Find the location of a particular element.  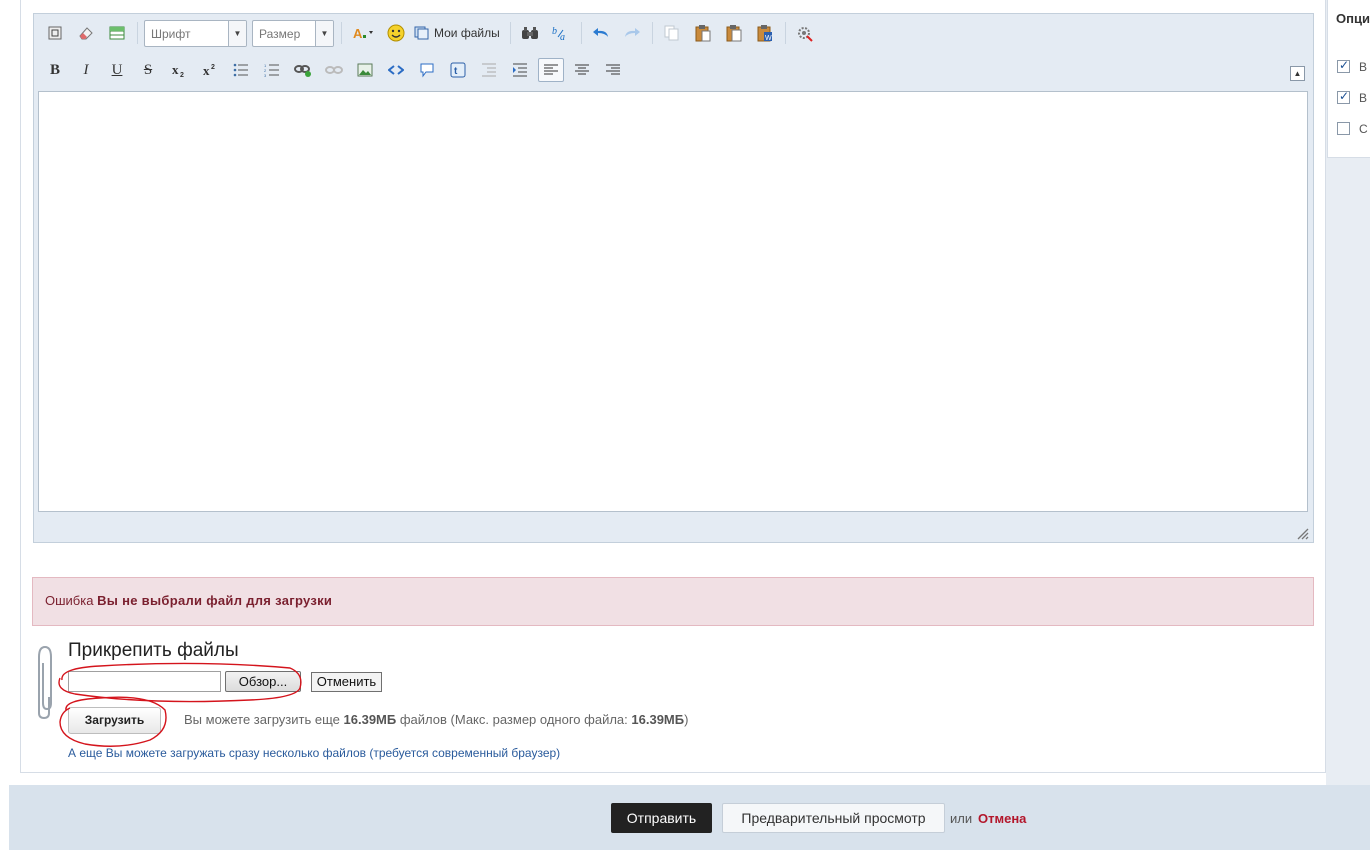

size-select-label: Размер is located at coordinates (280, 33).